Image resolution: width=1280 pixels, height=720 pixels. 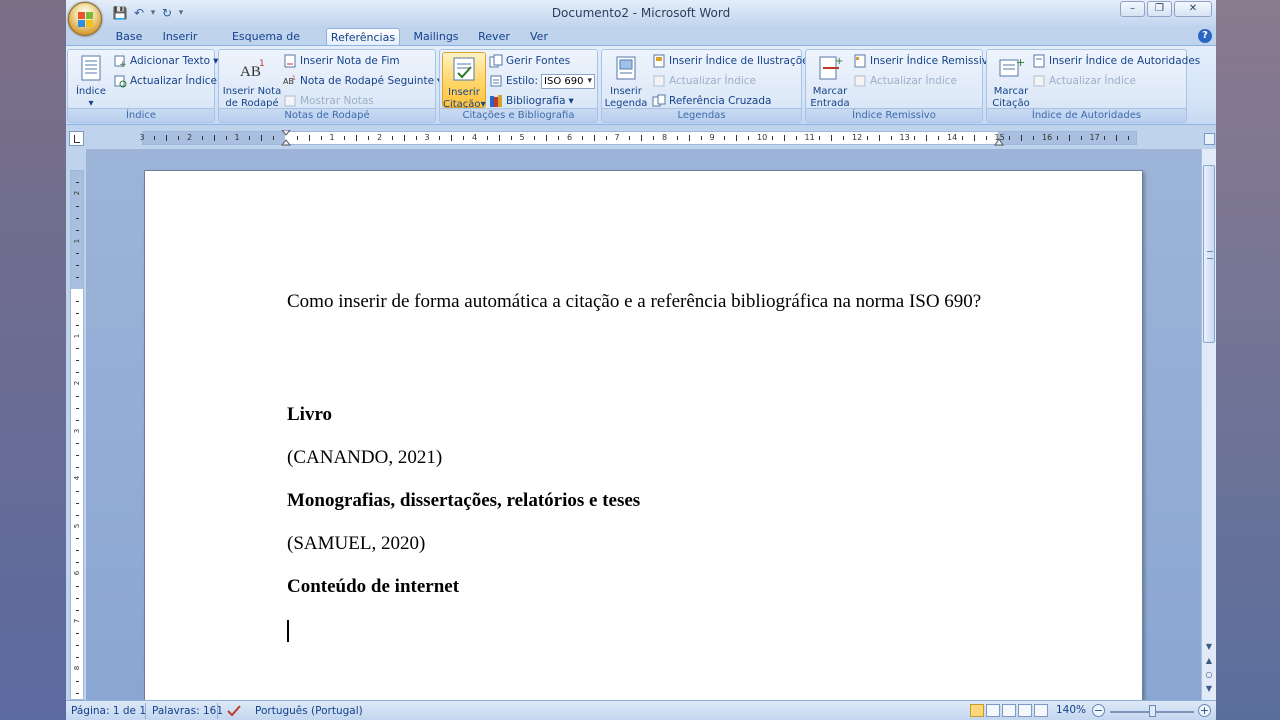 What do you see at coordinates (77, 525) in the screenshot?
I see `vertical-ruler-number: 5` at bounding box center [77, 525].